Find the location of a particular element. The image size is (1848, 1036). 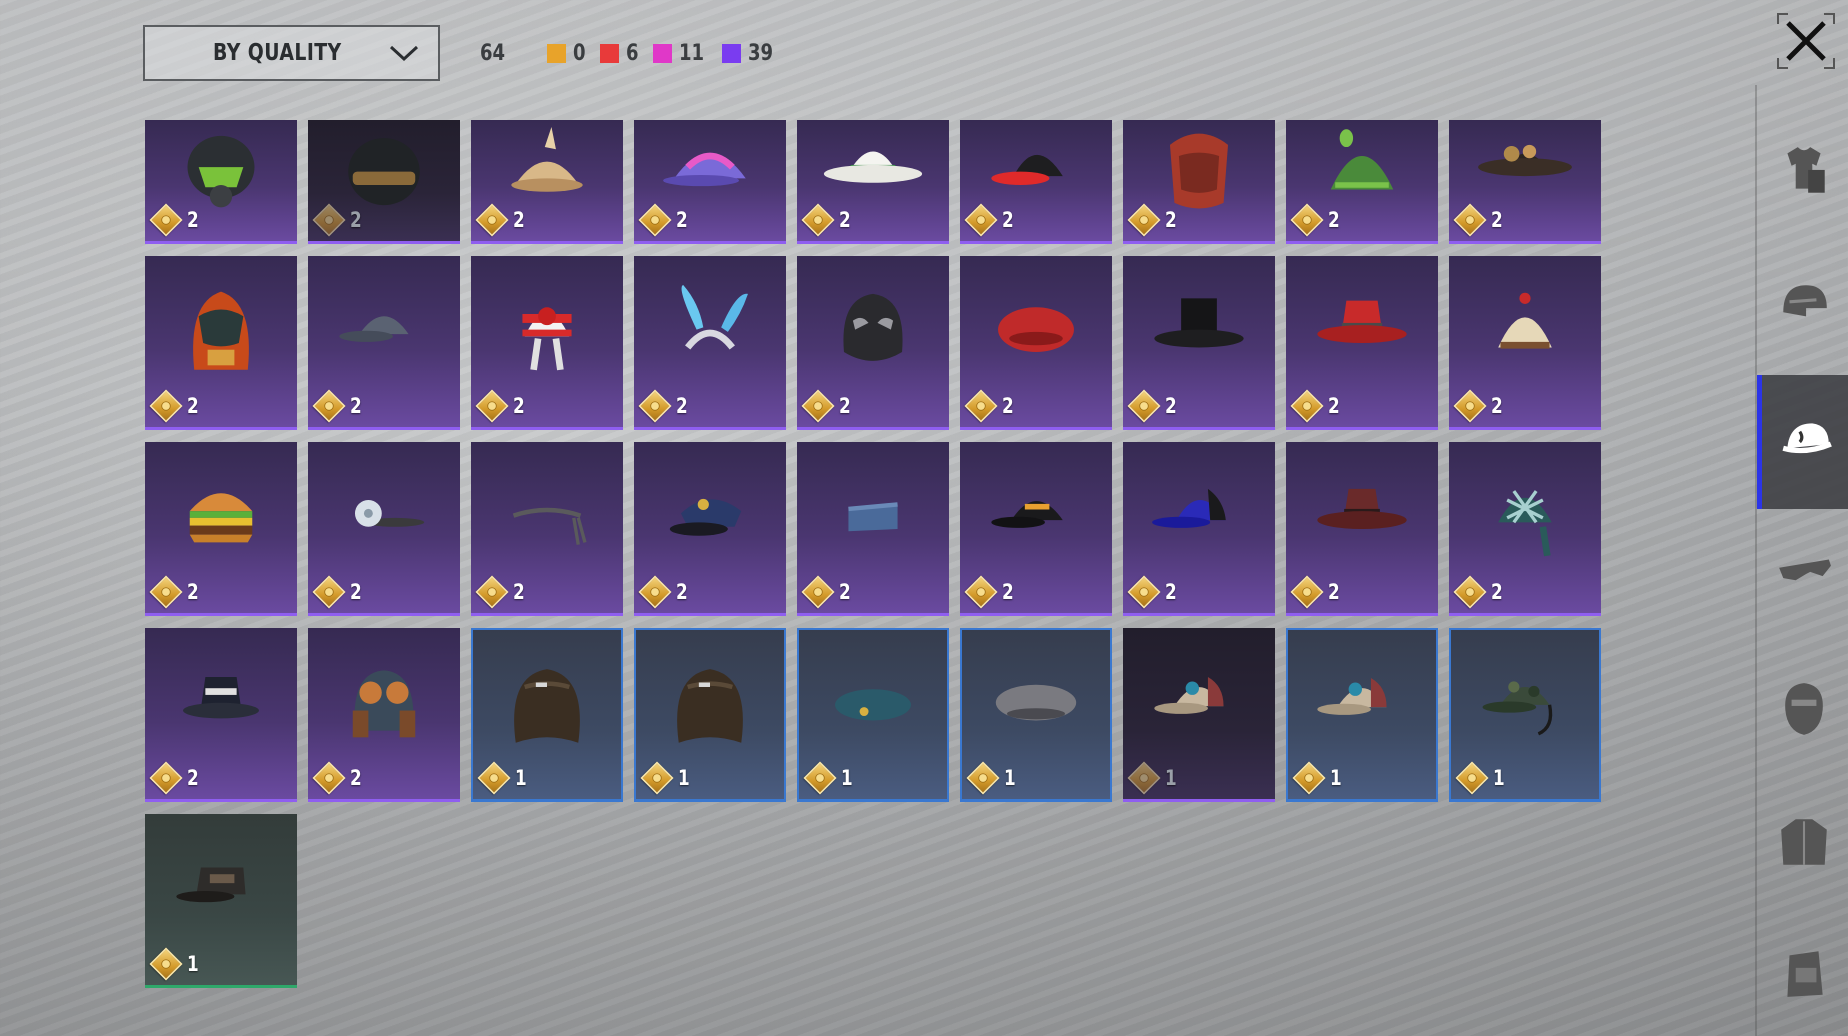

red-beret-icon is located at coordinates (1036, 331).